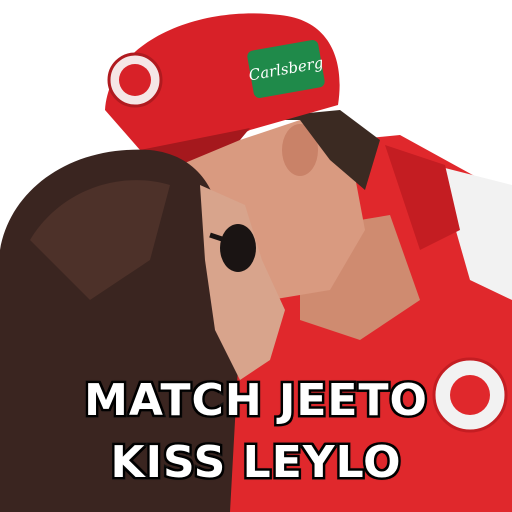 This screenshot has width=512, height=512. I want to click on cap-badge-icon, so click(135, 80).